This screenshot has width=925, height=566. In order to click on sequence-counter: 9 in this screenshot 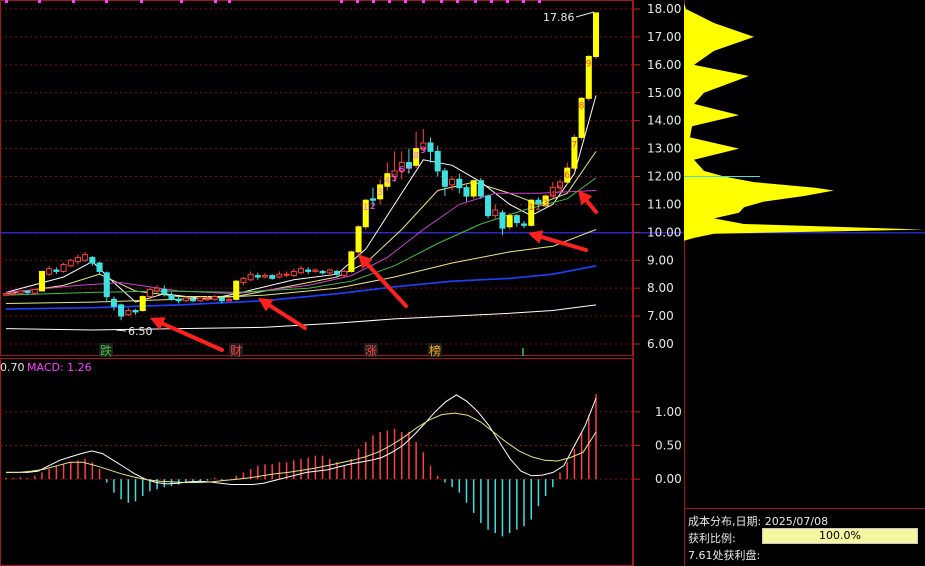, I will do `click(589, 64)`.